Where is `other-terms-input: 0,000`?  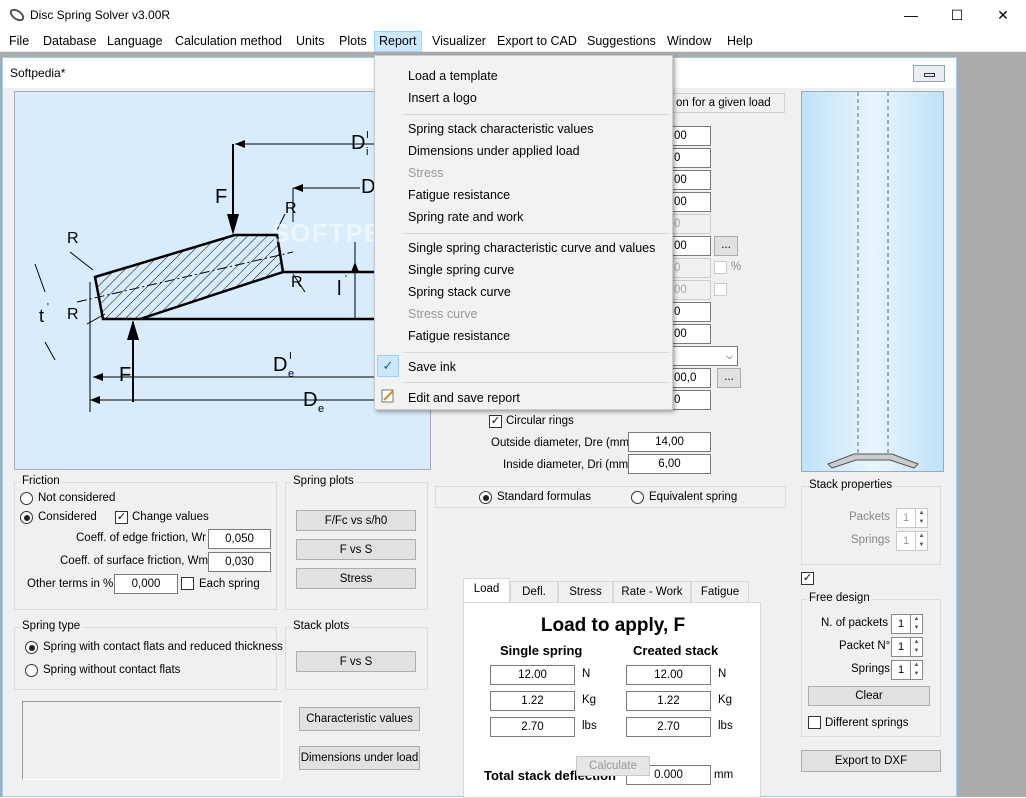 other-terms-input: 0,000 is located at coordinates (146, 584).